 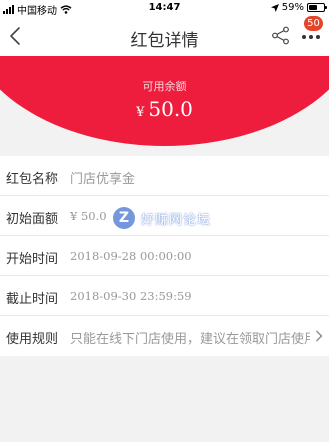 What do you see at coordinates (311, 37) in the screenshot?
I see `more-icon` at bounding box center [311, 37].